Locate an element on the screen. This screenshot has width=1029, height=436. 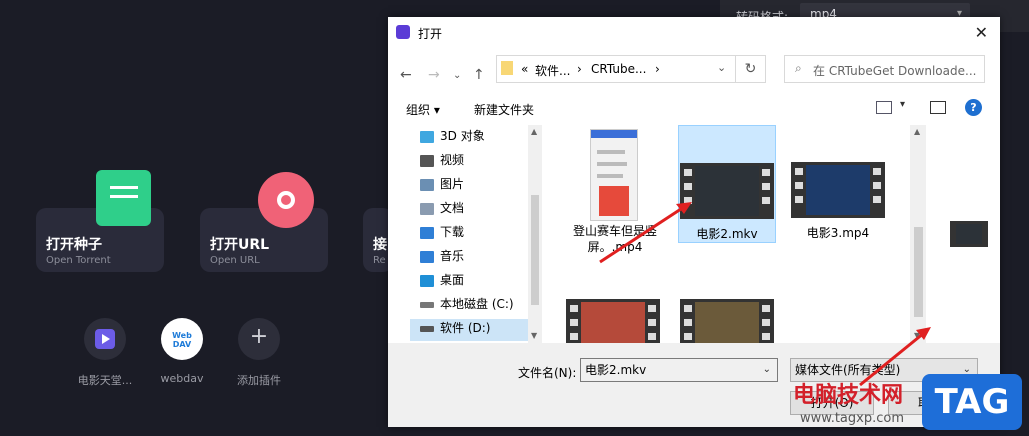
red-arrow-file is located at coordinates (642, 234).